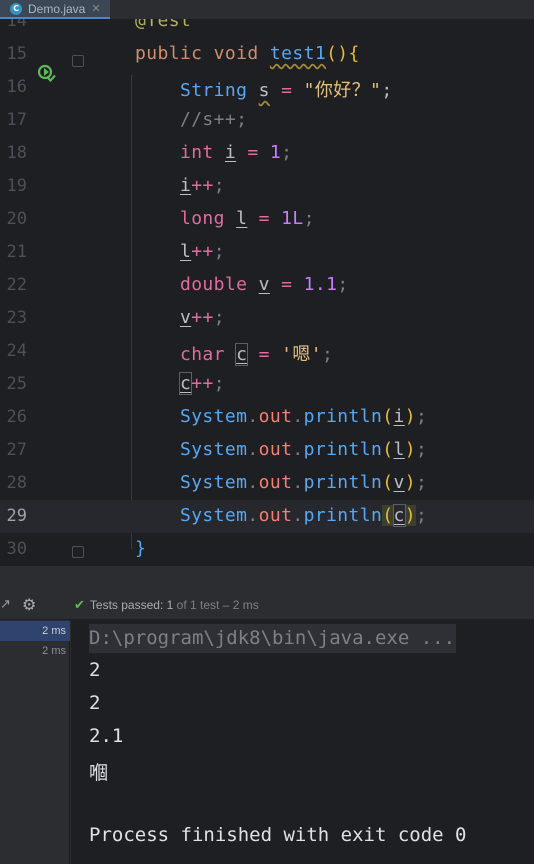 The width and height of the screenshot is (534, 864). I want to click on code-line: 14 @Test, so click(267, 28).